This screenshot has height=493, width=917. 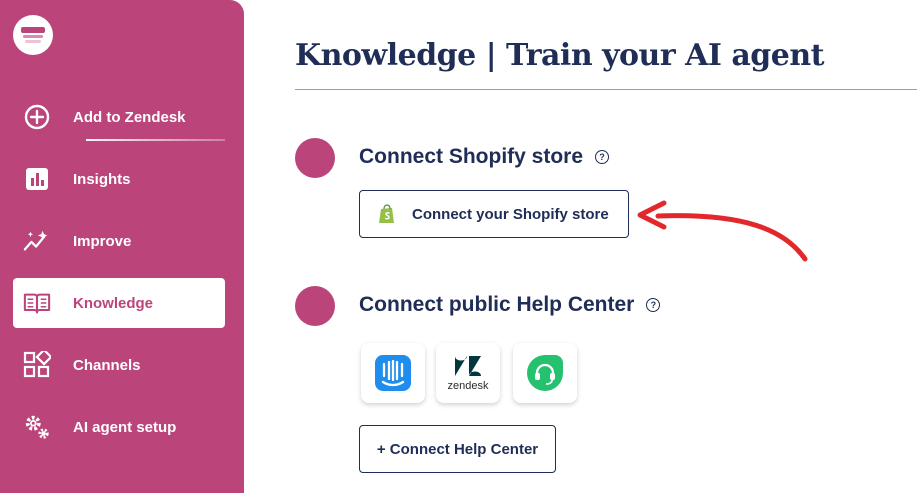 I want to click on sidebar-item-label: Insights, so click(x=102, y=179).